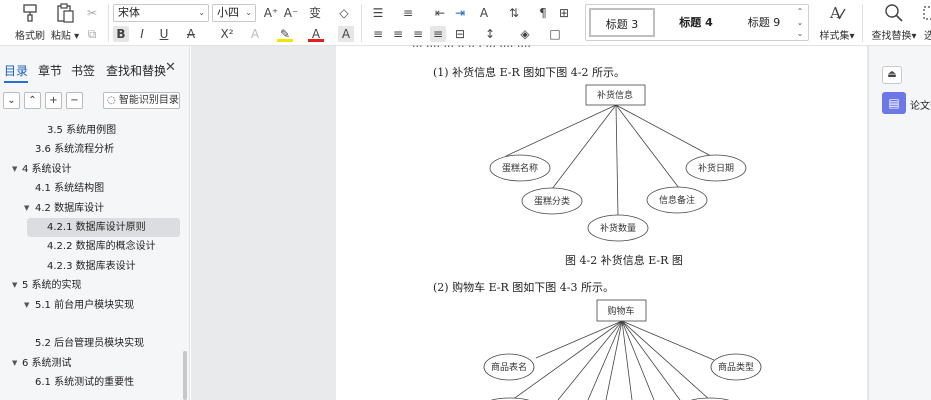 This screenshot has width=931, height=400. What do you see at coordinates (16, 72) in the screenshot?
I see `tab-toc: 目录` at bounding box center [16, 72].